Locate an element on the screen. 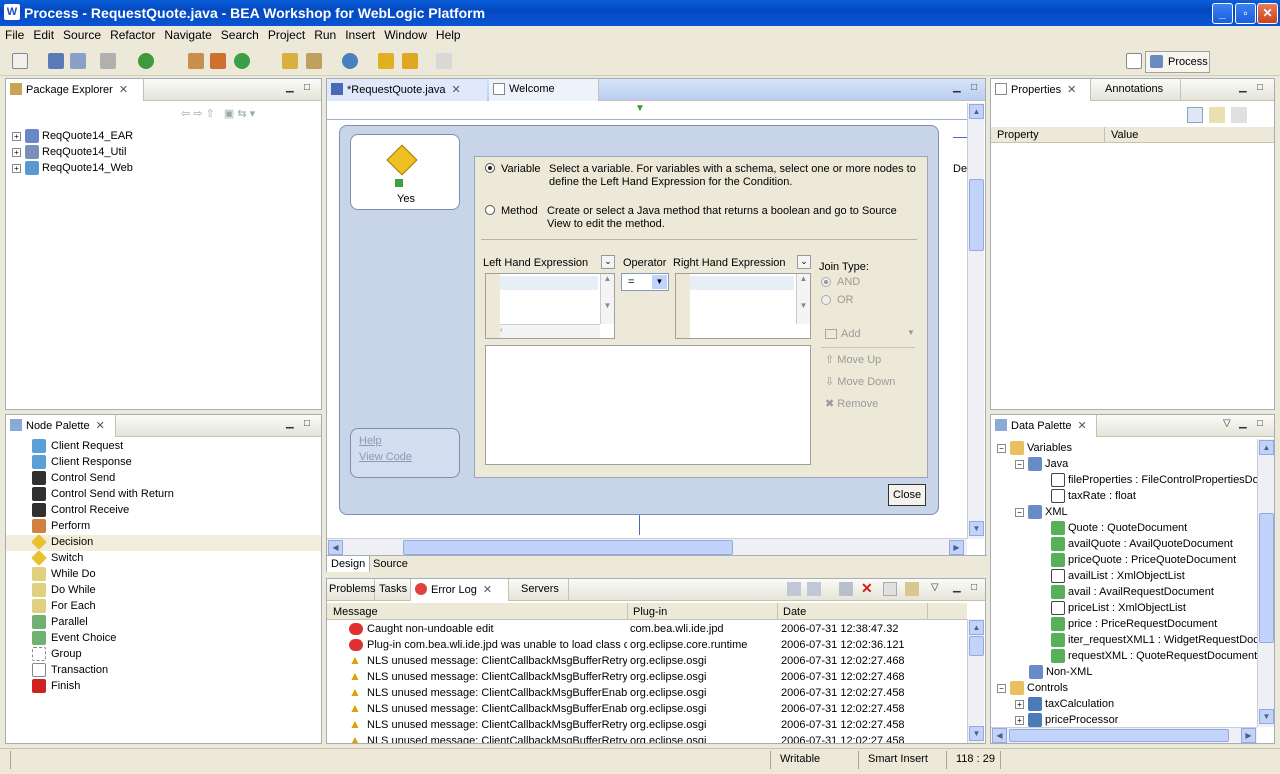 This screenshot has width=1280, height=774. palette-item-while-do: While Do is located at coordinates (64, 575).